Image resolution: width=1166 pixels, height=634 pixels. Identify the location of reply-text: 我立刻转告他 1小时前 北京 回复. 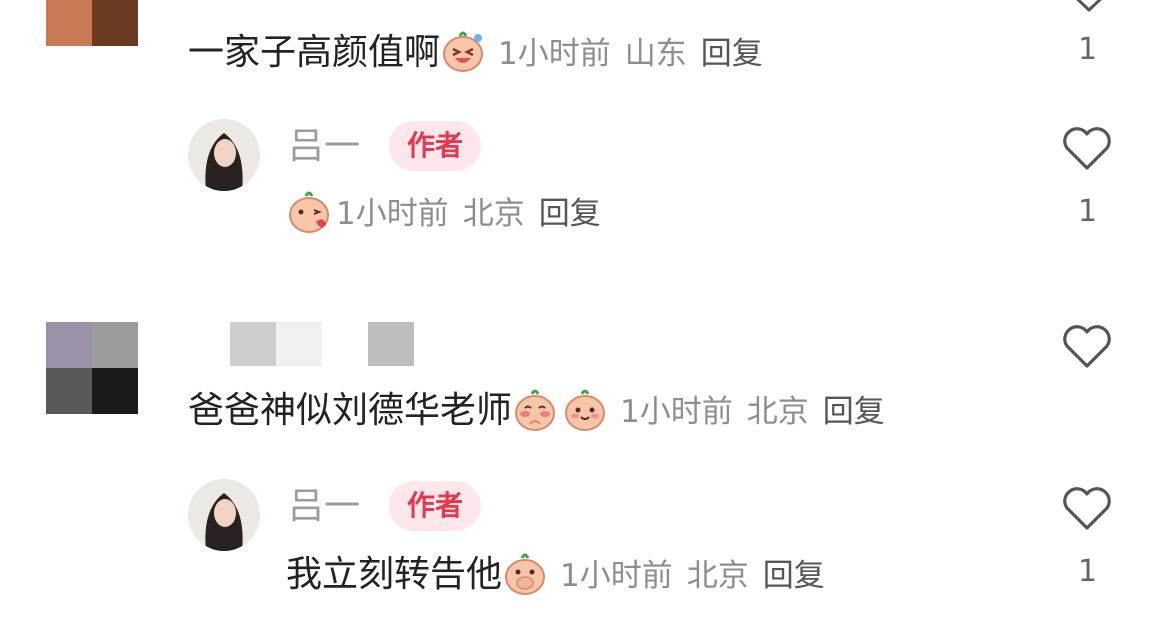
(562, 573).